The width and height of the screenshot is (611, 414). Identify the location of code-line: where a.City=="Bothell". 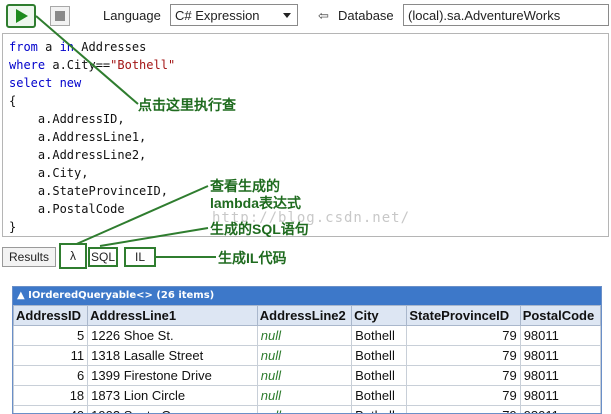
(92, 65).